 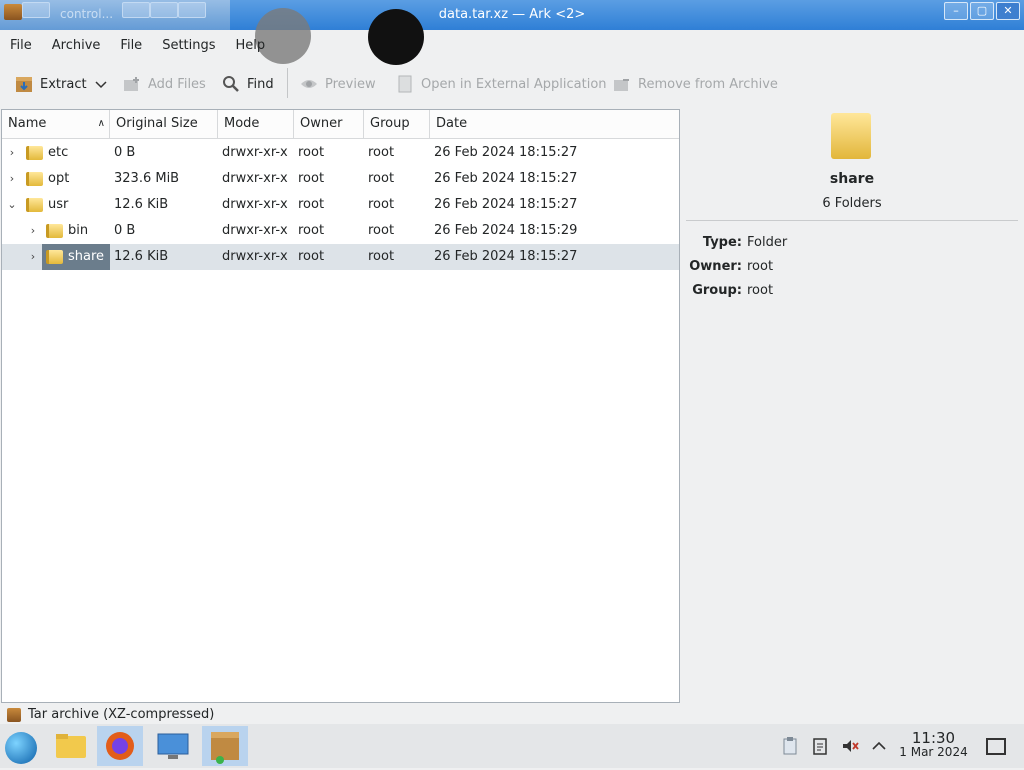 I want to click on row-name: usr, so click(x=58, y=204).